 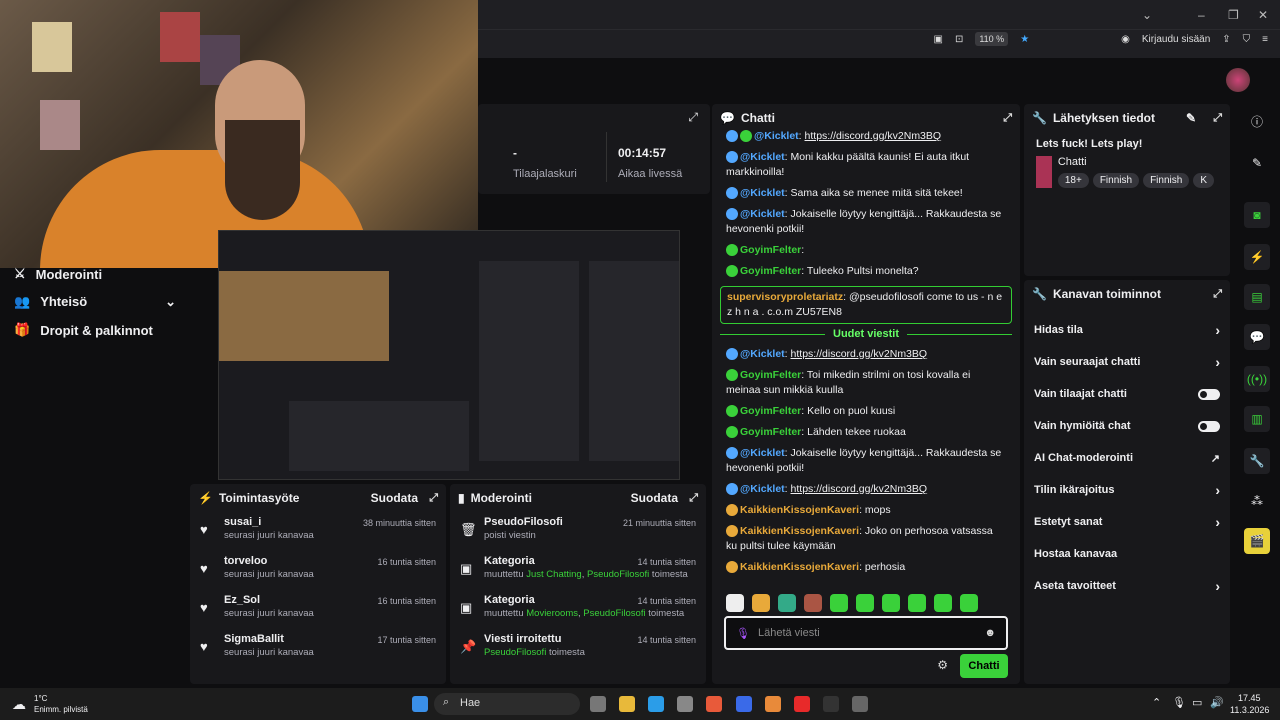 What do you see at coordinates (1257, 541) in the screenshot?
I see `clapperboard-icon: 🎬` at bounding box center [1257, 541].